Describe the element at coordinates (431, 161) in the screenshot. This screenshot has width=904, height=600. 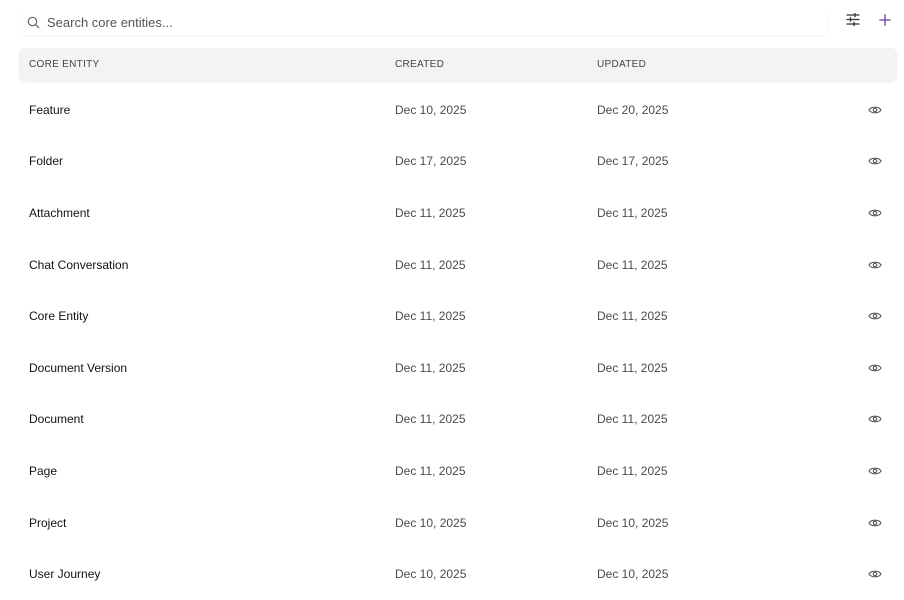
I see `created-date: Dec 17, 2025` at that location.